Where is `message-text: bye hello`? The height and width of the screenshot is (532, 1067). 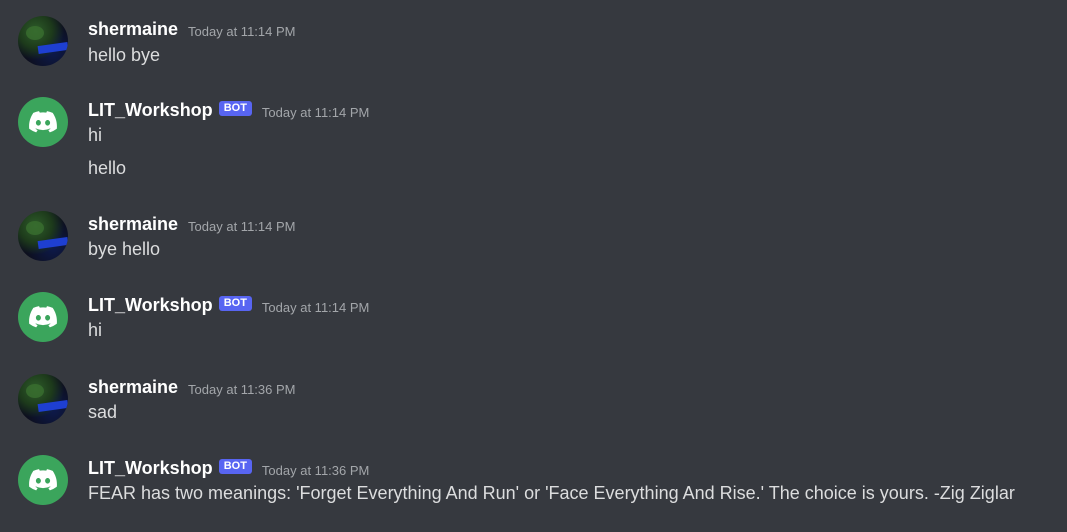 message-text: bye hello is located at coordinates (124, 249).